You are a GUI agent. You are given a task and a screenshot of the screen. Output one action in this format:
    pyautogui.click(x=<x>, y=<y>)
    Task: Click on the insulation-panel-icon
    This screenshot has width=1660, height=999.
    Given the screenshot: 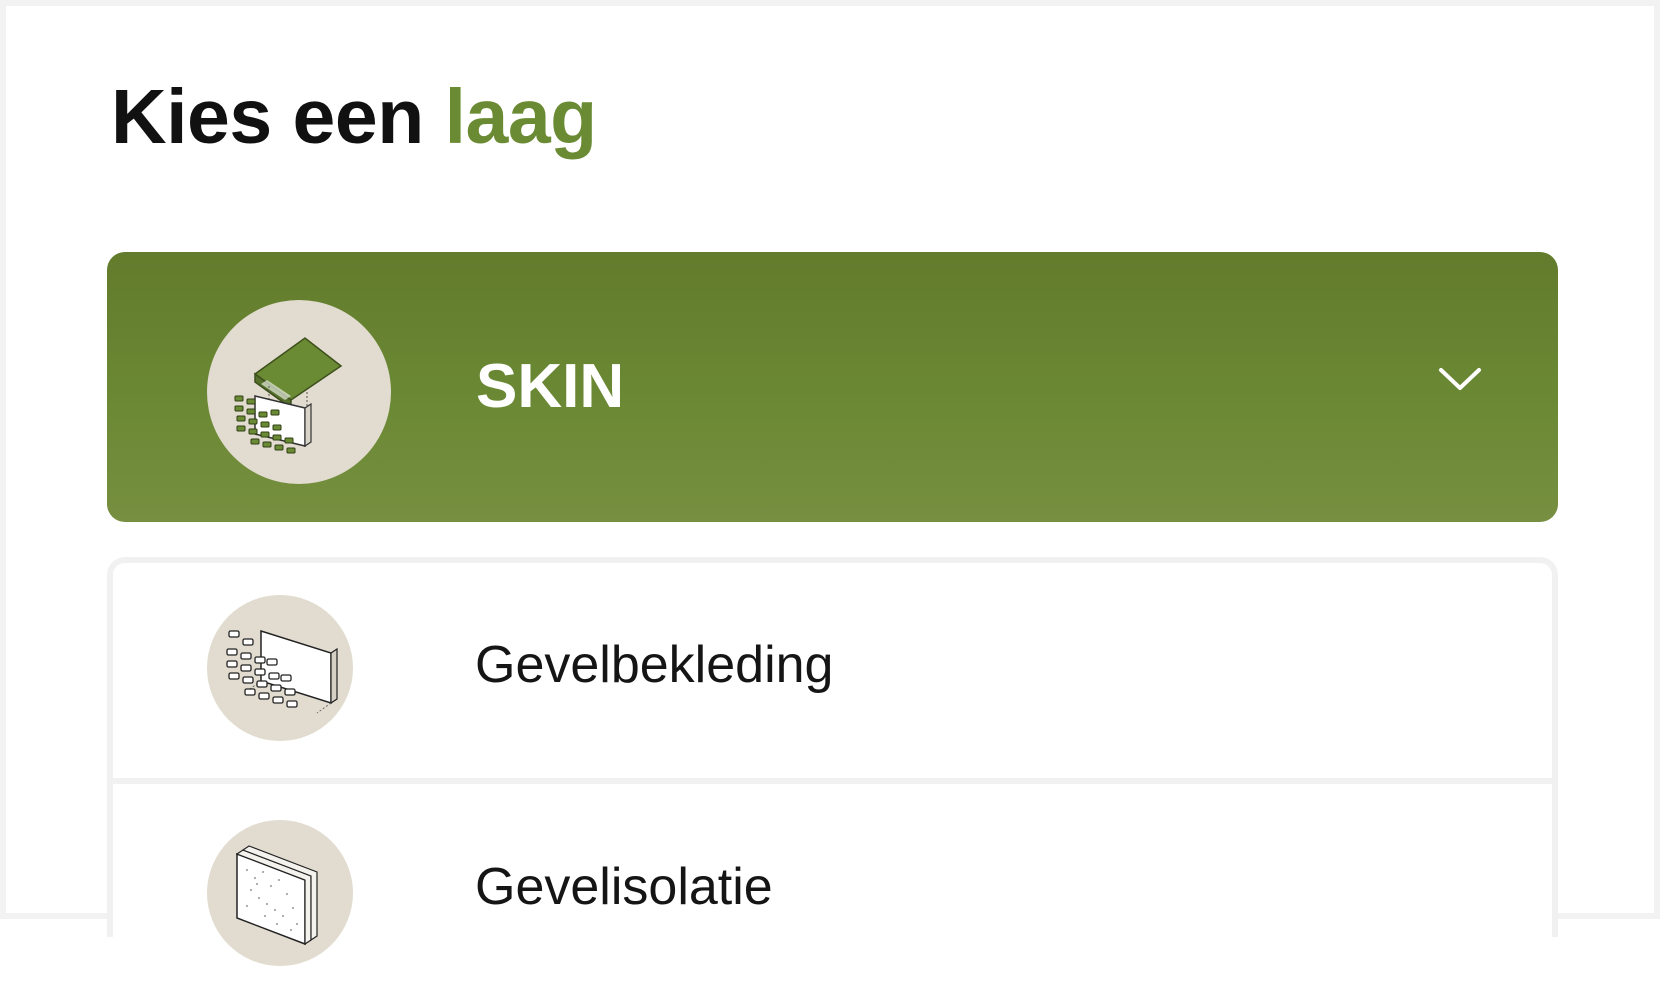 What is the action you would take?
    pyautogui.click(x=280, y=893)
    